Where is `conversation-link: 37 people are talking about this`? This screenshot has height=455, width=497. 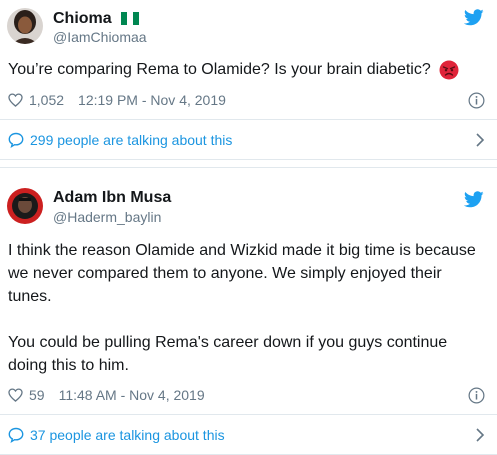 conversation-link: 37 people are talking about this is located at coordinates (116, 435).